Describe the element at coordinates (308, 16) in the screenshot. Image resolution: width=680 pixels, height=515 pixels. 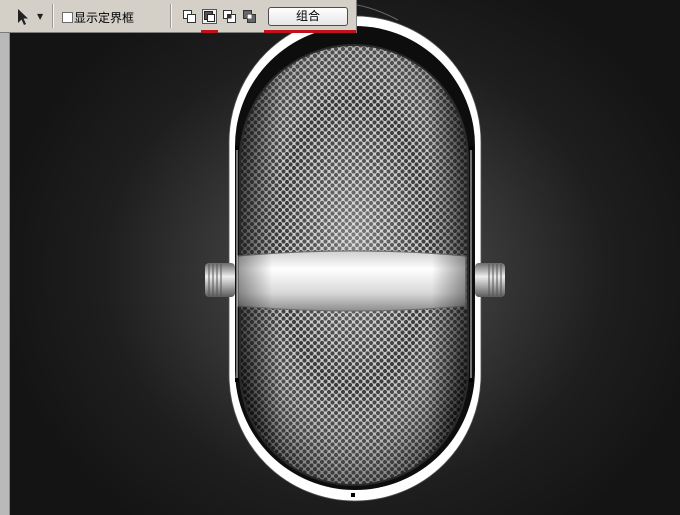
I see `combine-button: 组合` at that location.